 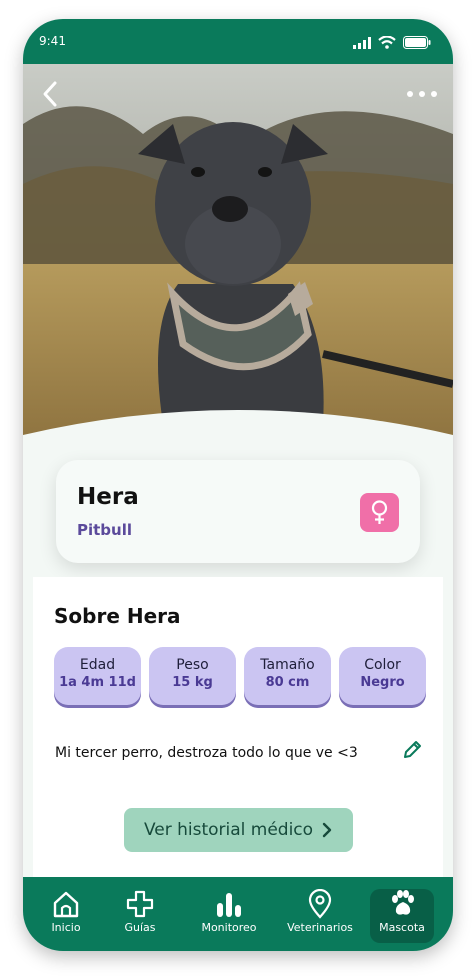 What do you see at coordinates (238, 437) in the screenshot?
I see `curve-divider` at bounding box center [238, 437].